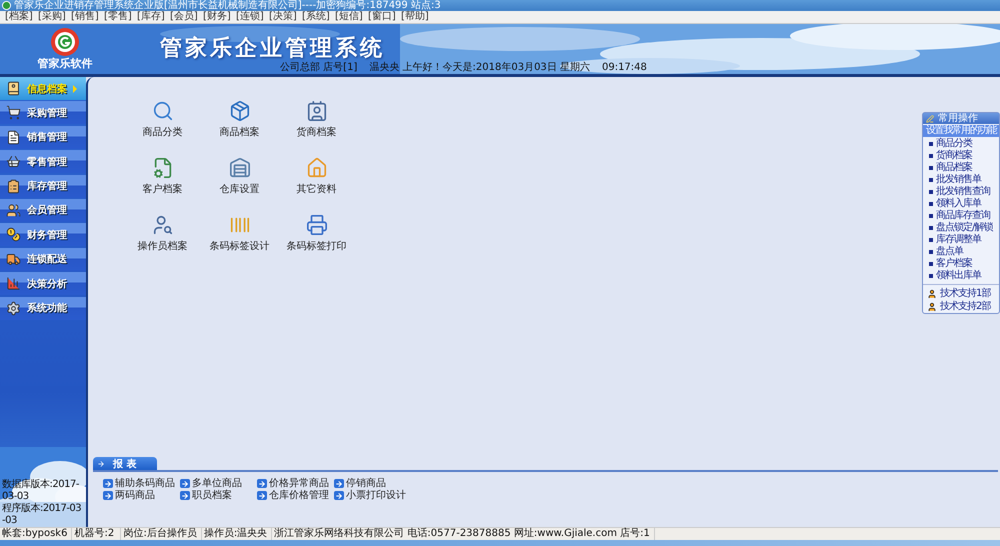  I want to click on app-logo-icon, so click(6, 5).